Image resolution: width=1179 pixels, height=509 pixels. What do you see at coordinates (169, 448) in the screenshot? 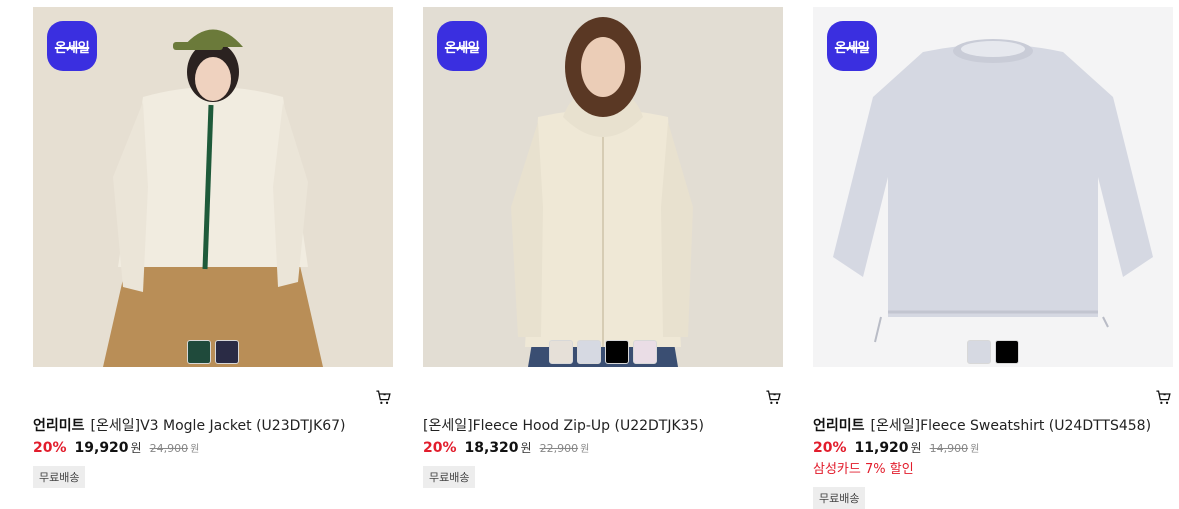
I see `original-price: 24,900` at bounding box center [169, 448].